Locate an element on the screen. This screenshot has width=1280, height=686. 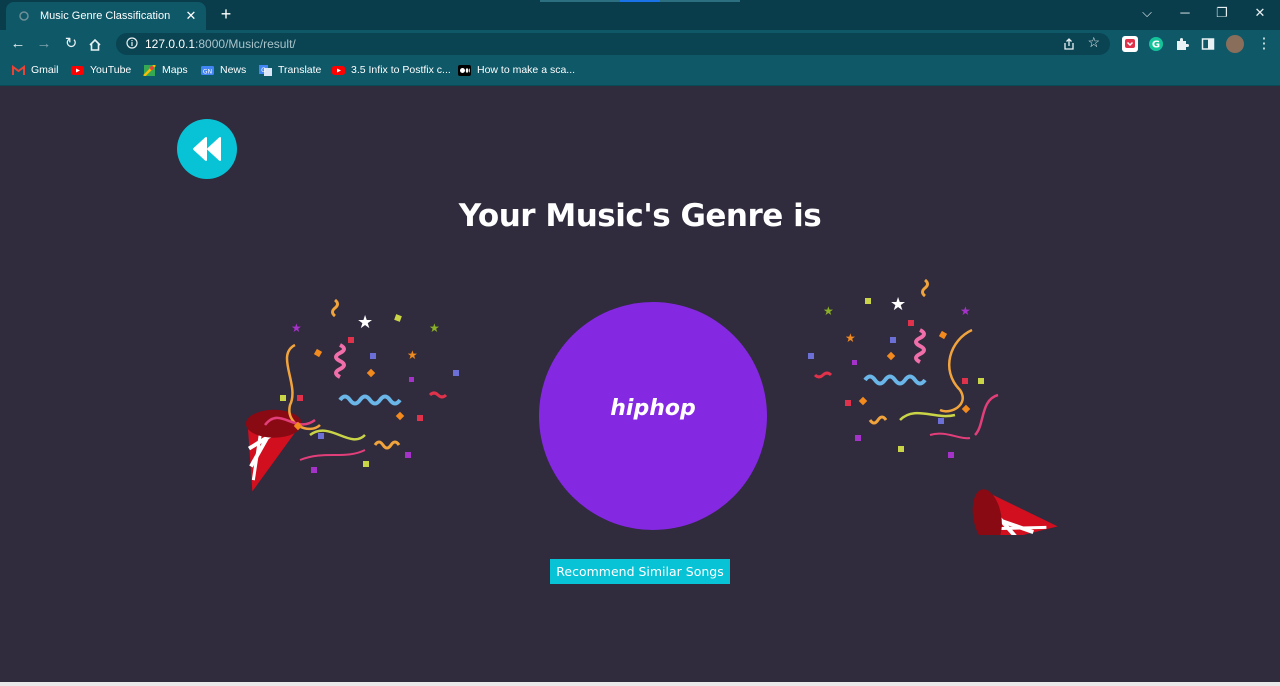
bookmark-translate: G Translate is located at coordinates (290, 70).